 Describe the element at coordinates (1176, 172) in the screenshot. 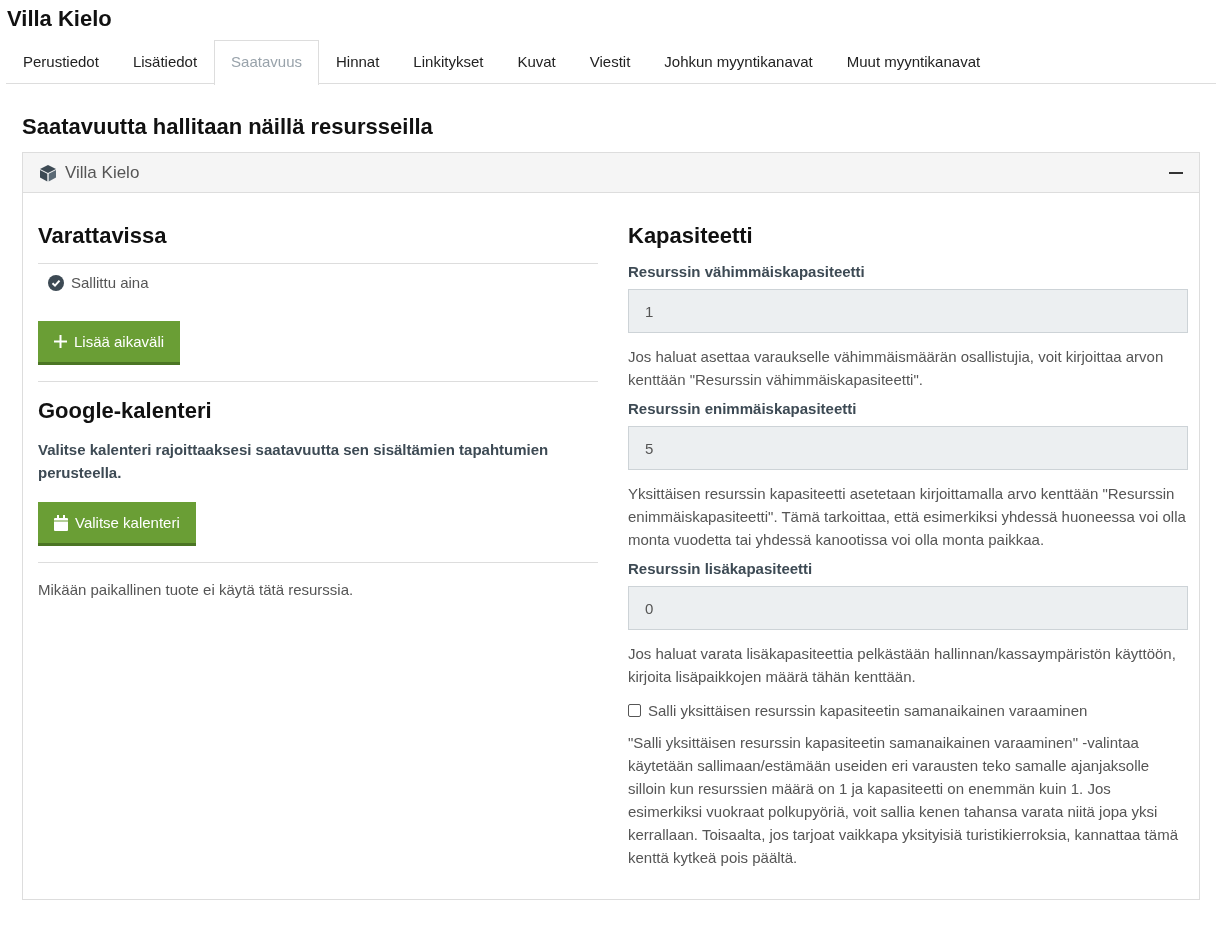

I see `minus-icon` at that location.